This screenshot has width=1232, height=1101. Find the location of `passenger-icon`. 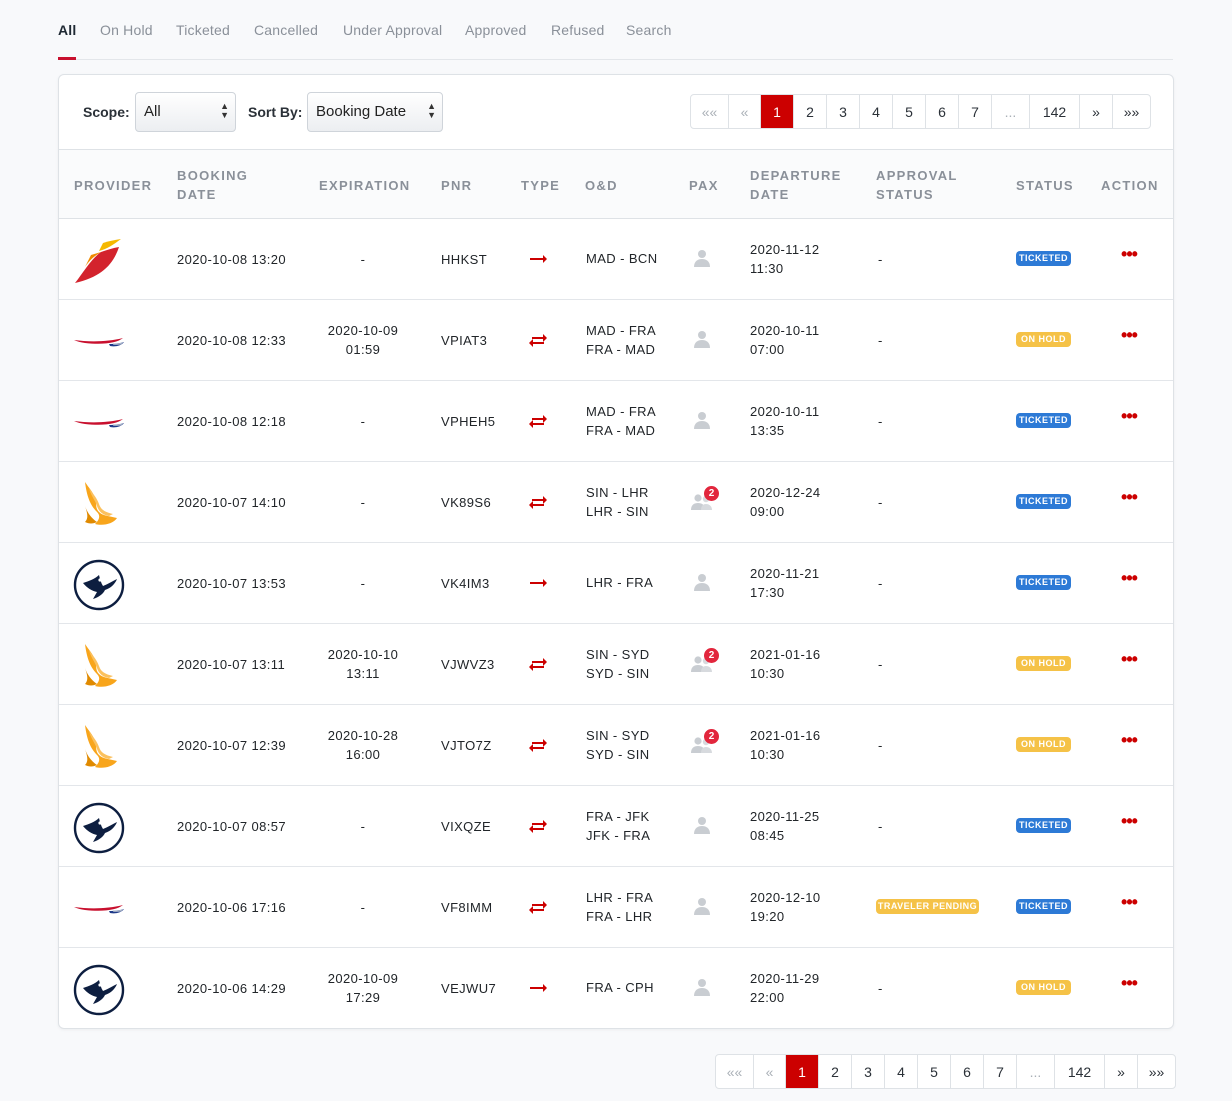

passenger-icon is located at coordinates (702, 826).